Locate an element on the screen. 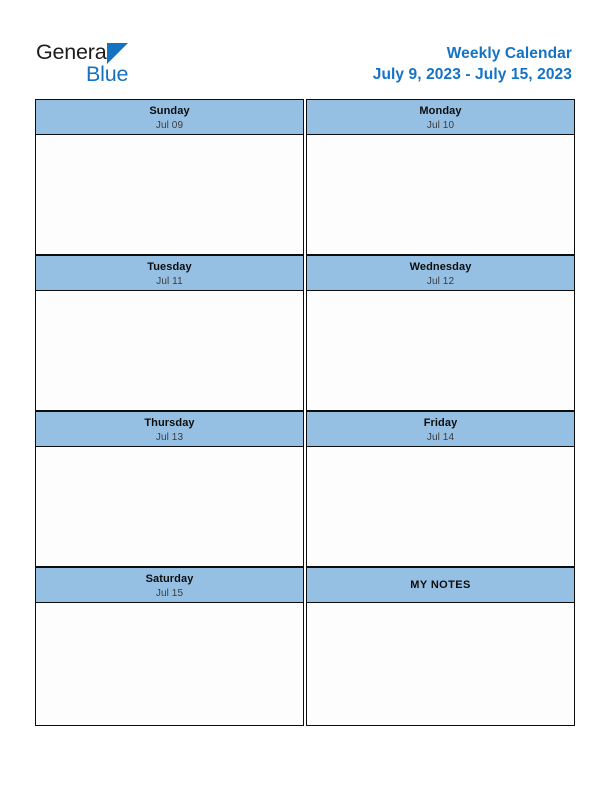  day-header-monday: Monday Jul 10 is located at coordinates (440, 117).